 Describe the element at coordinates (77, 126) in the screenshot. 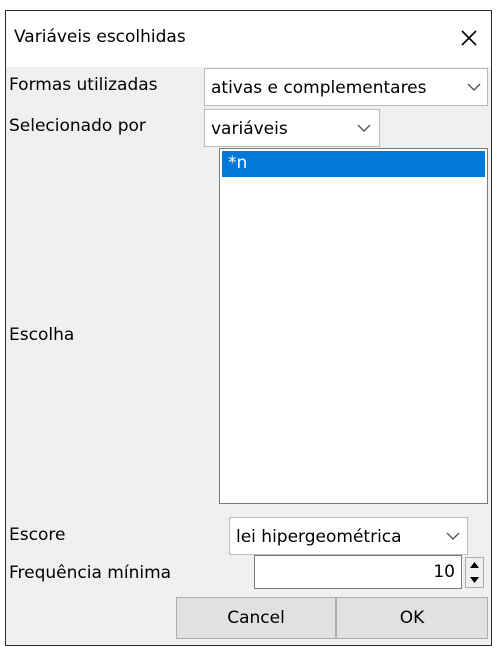

I see `selecionado-label: Selecionado por` at that location.